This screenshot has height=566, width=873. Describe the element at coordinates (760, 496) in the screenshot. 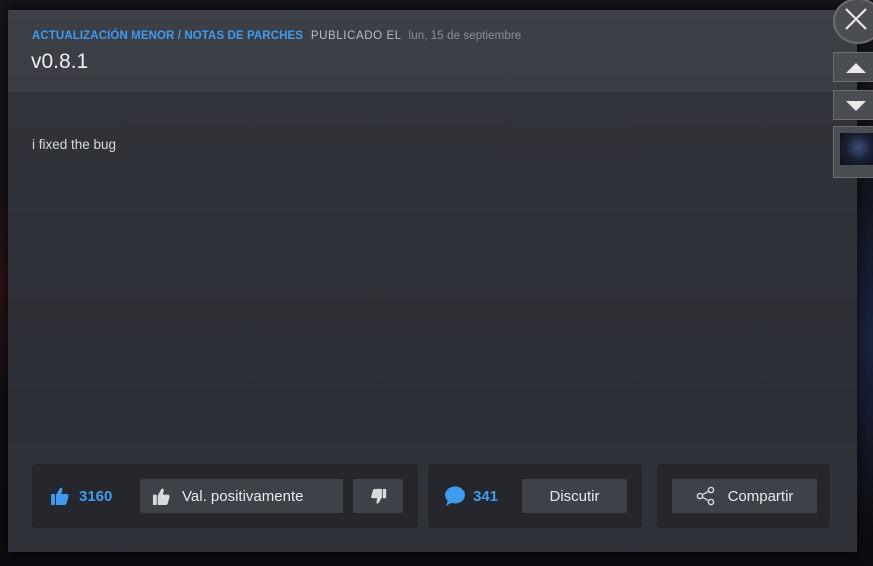

I see `share-label: Compartir` at that location.